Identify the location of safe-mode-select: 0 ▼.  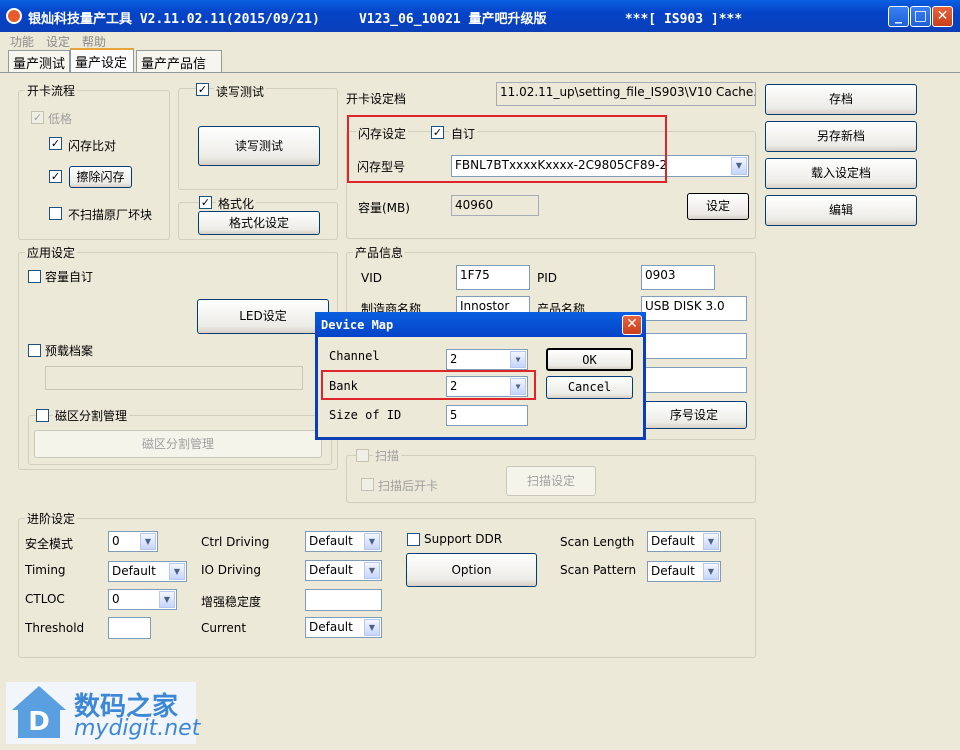
(133, 541).